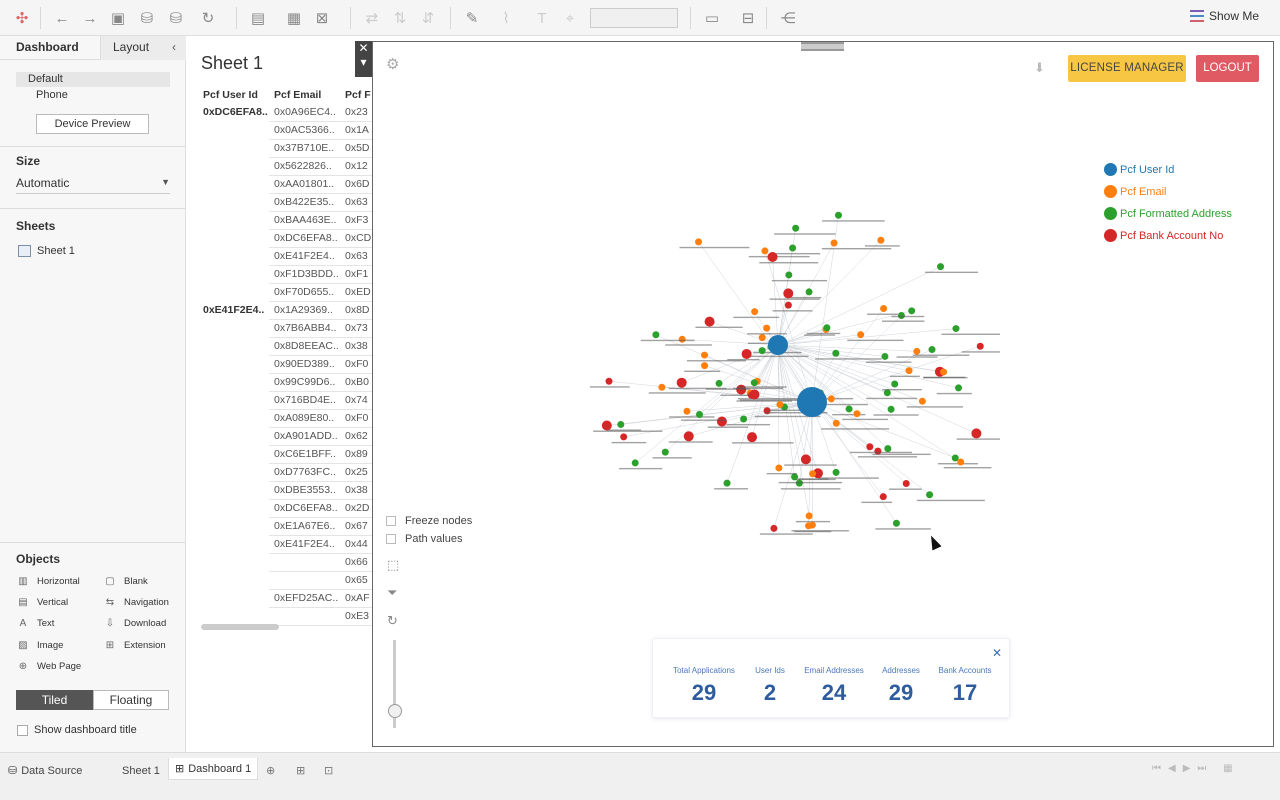 The width and height of the screenshot is (1280, 800). I want to click on tab-navigation-arrows: ⏮◀▶⏭ ▦, so click(1196, 768).